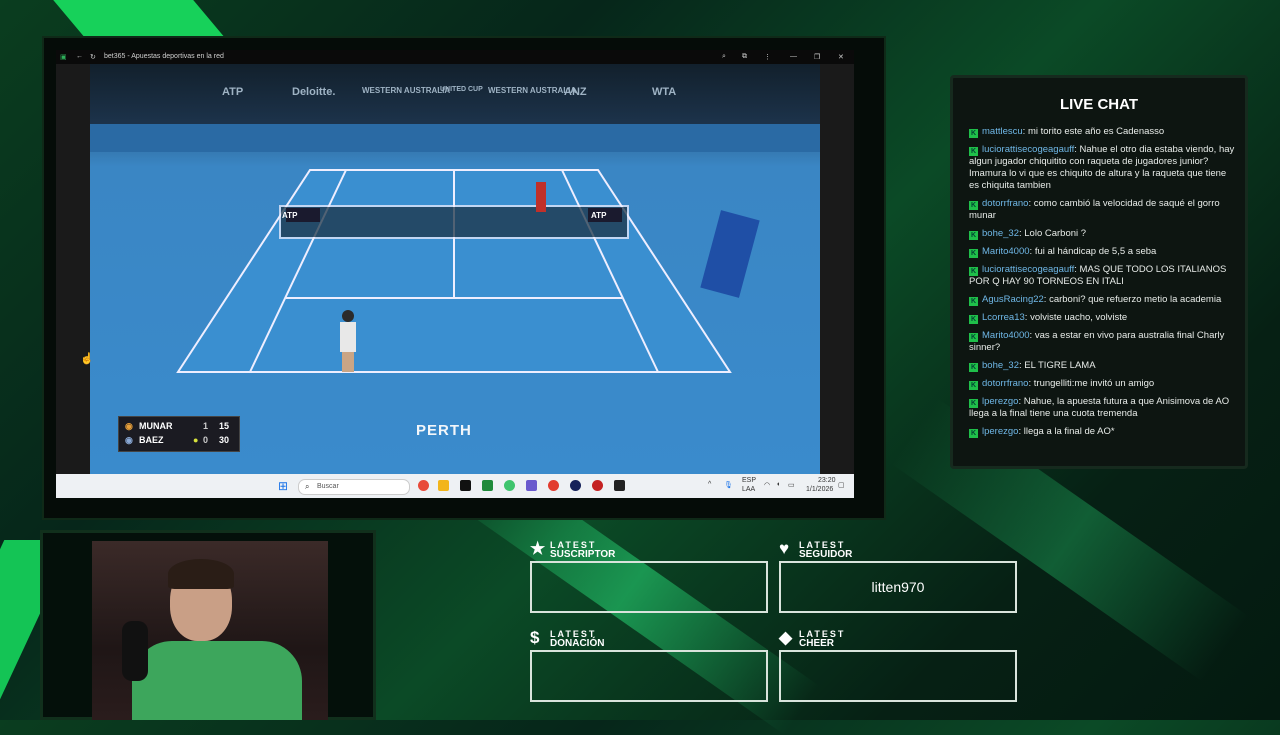  What do you see at coordinates (709, 484) in the screenshot?
I see `tray-chevron-icon: ^` at bounding box center [709, 484].